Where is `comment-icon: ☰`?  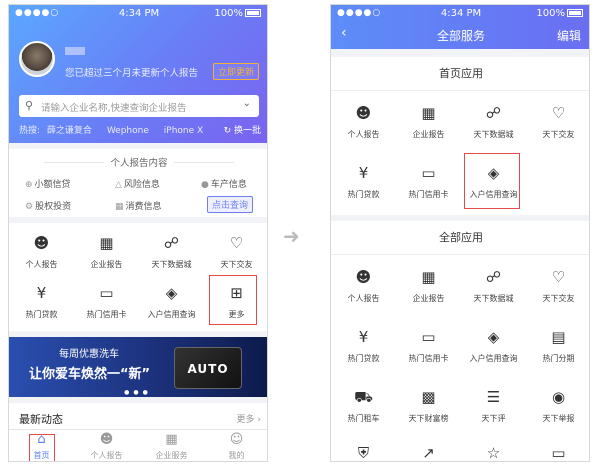 comment-icon: ☰ is located at coordinates (493, 397).